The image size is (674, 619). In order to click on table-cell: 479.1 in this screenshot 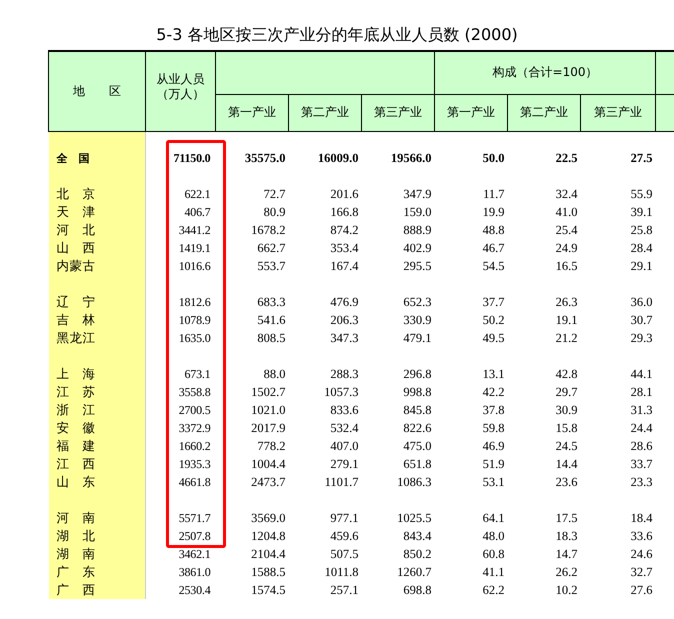, I will do `click(417, 337)`.